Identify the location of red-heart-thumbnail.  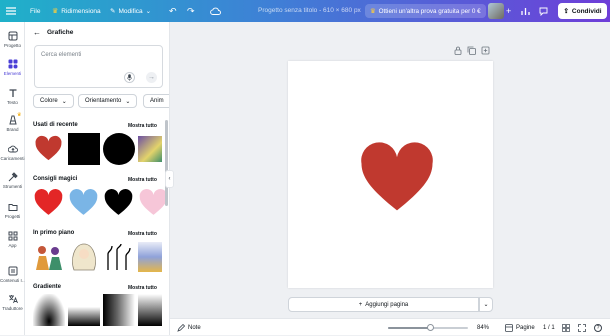
(48, 202).